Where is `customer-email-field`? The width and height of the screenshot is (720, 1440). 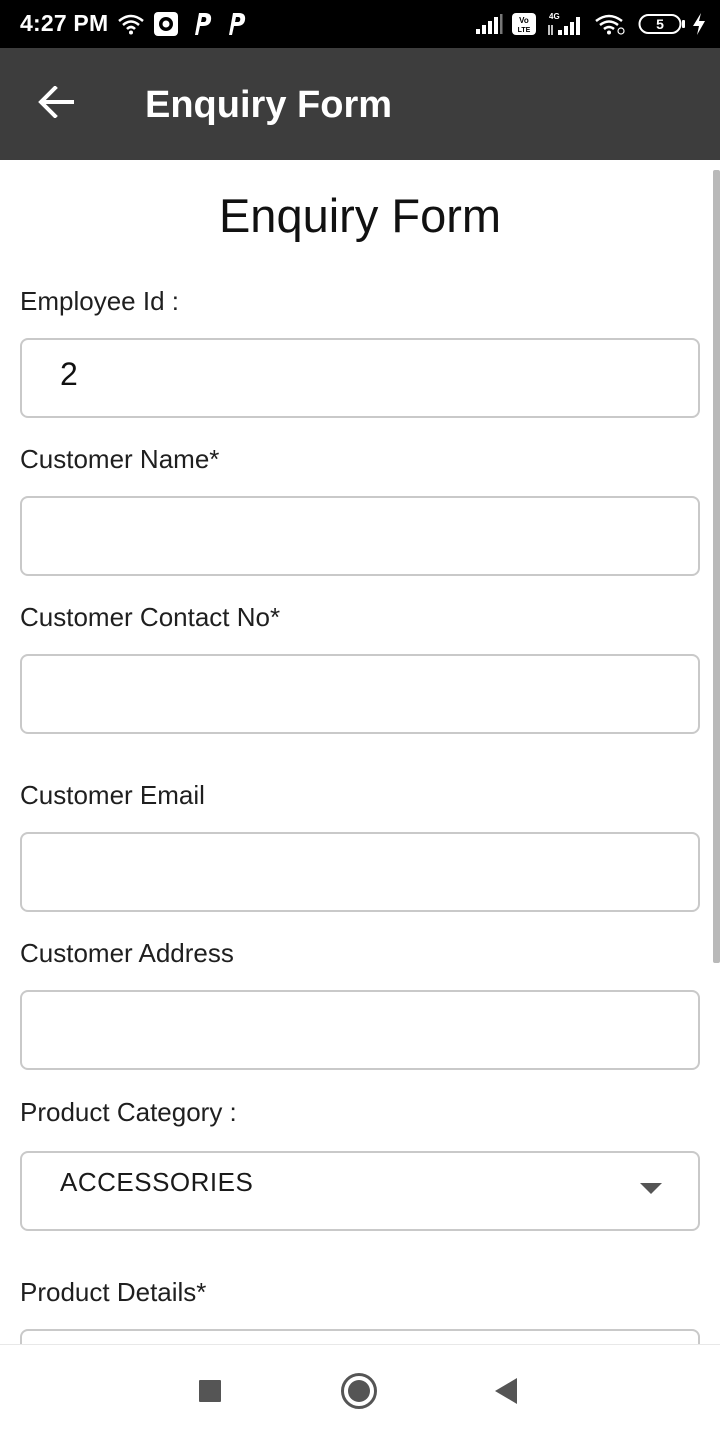 customer-email-field is located at coordinates (360, 872).